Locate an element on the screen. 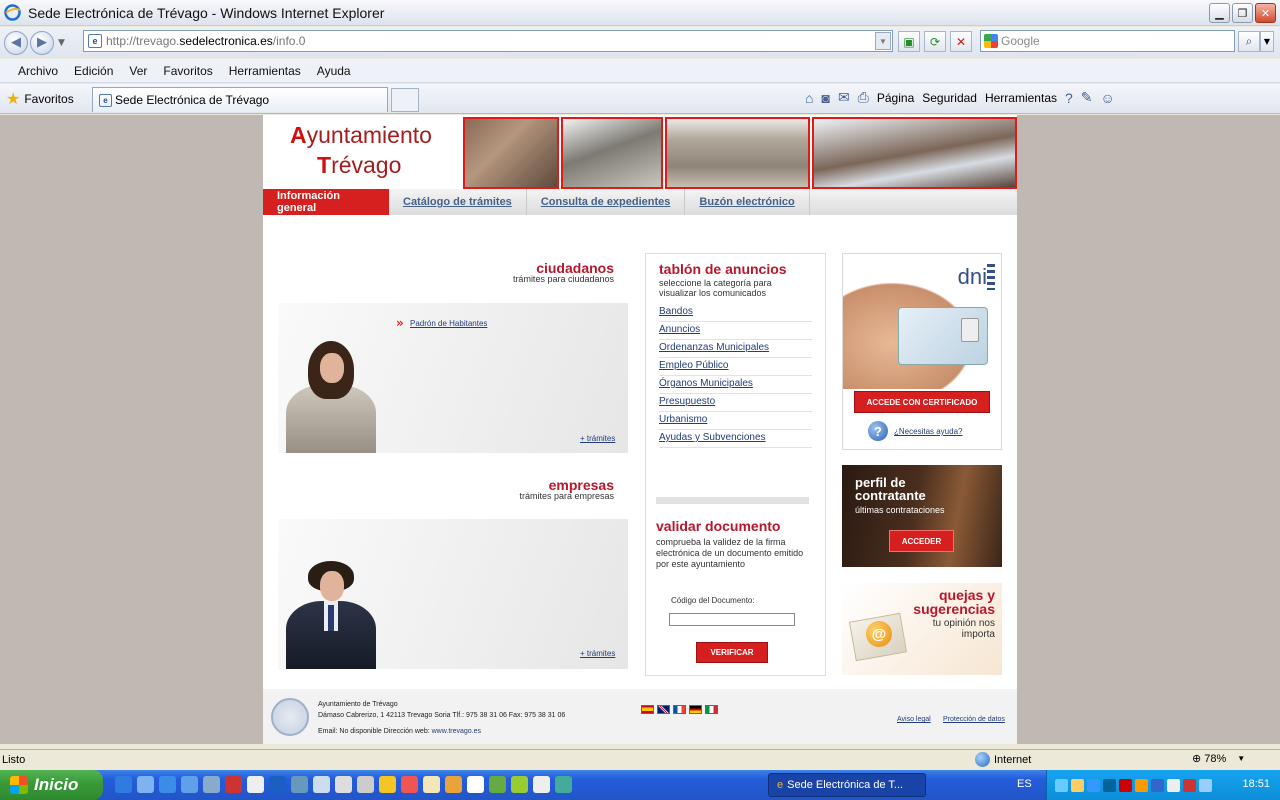 The image size is (1280, 800). link-padron-habitantes: Padrón de Habitantes is located at coordinates (448, 323).